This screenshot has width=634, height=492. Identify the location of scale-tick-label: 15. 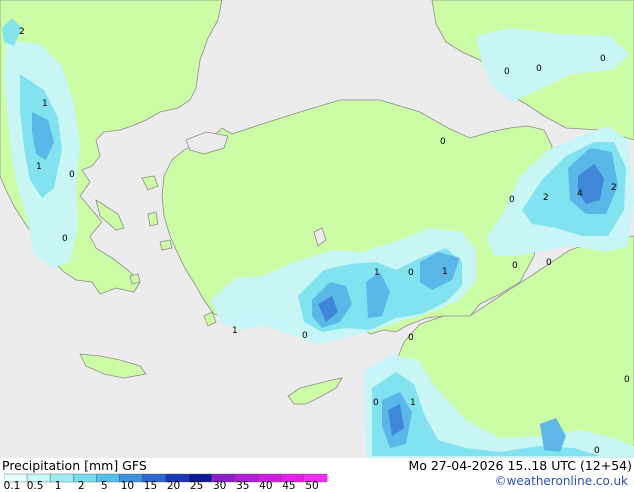
(150, 486).